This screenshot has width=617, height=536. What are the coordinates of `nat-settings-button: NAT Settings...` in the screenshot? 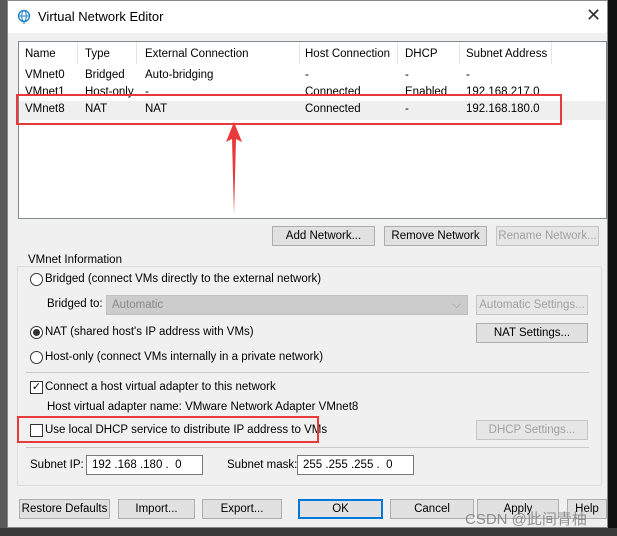 It's located at (532, 333).